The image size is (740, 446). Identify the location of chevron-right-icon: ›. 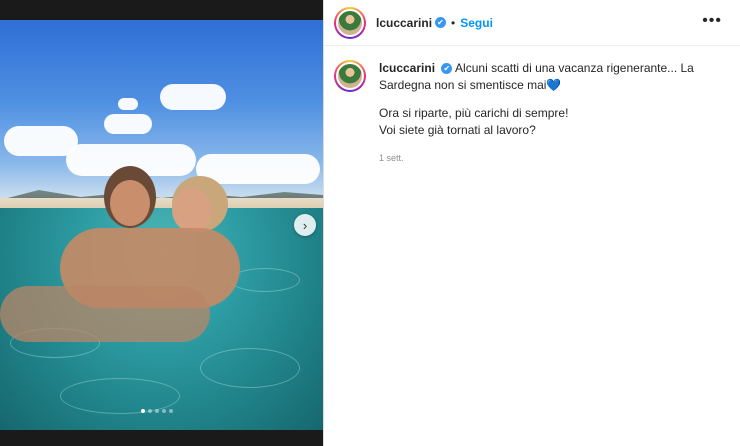
(305, 225).